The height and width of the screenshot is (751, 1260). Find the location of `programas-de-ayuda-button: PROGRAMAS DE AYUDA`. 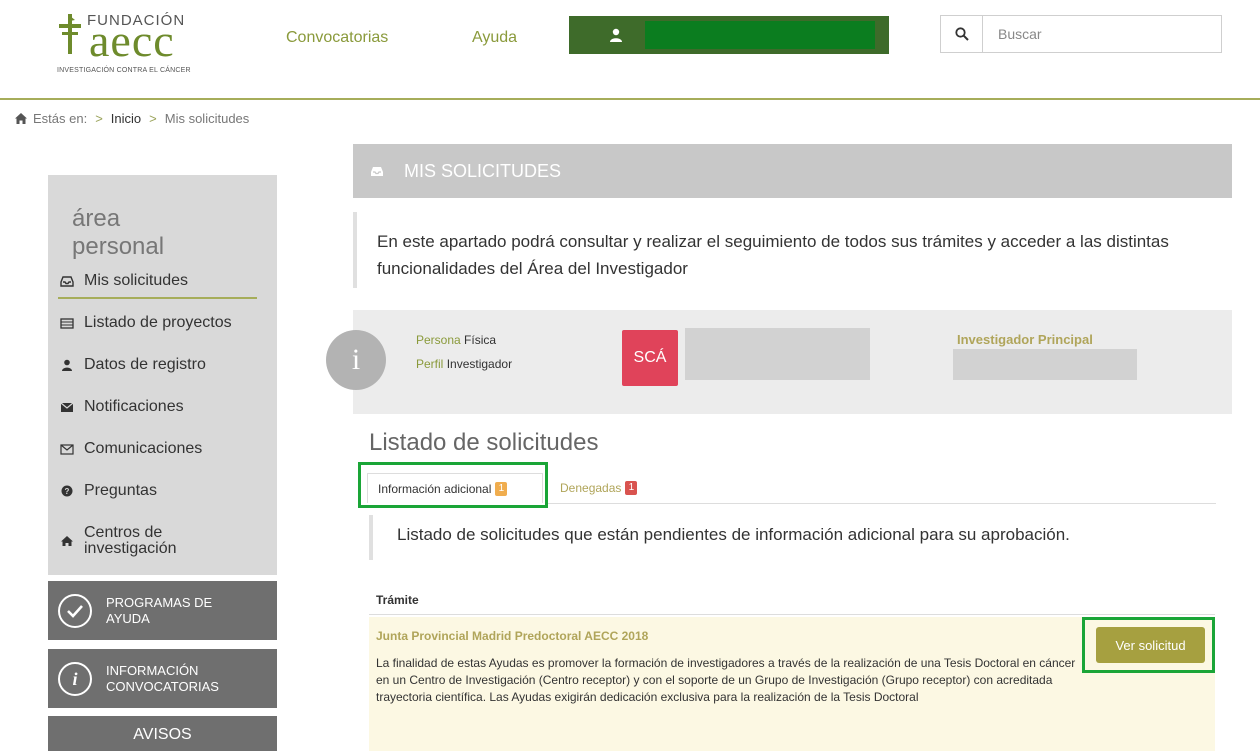

programas-de-ayuda-button: PROGRAMAS DE AYUDA is located at coordinates (162, 610).